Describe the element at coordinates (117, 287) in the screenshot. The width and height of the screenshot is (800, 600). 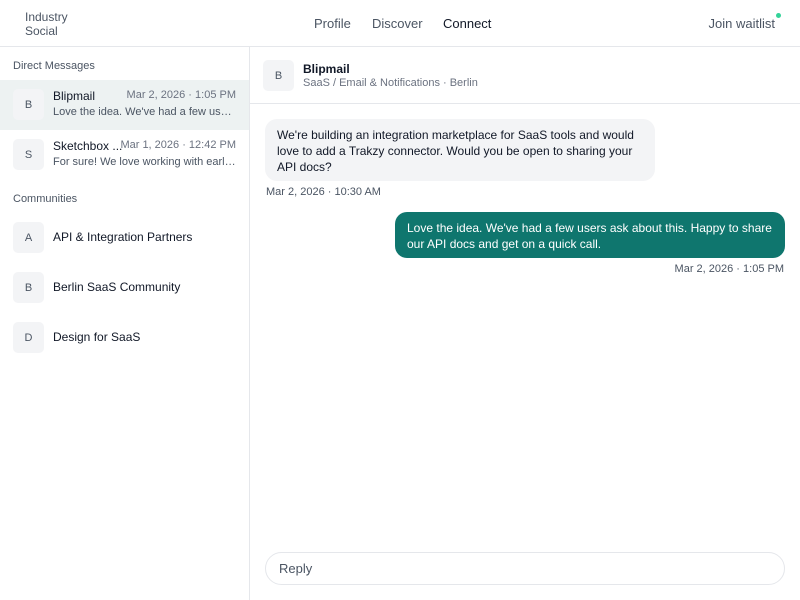
I see `community-name: Berlin SaaS Community` at that location.